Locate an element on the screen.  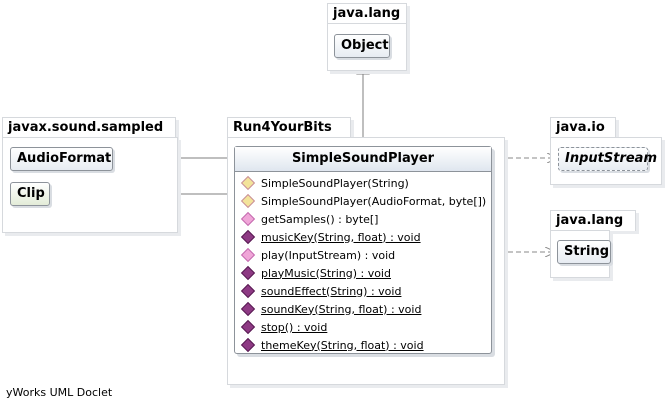
member-signature: soundEffect(String) : void is located at coordinates (331, 291).